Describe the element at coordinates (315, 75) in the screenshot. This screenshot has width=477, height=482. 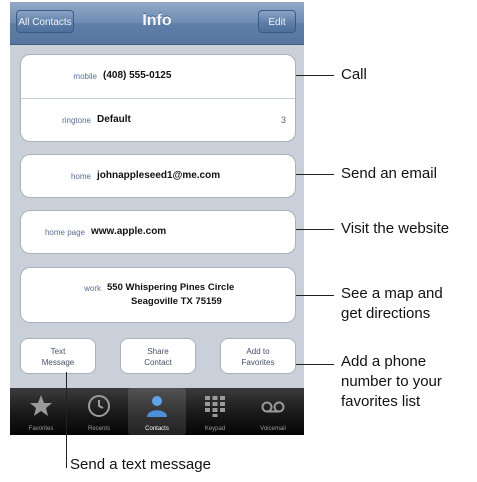
I see `call-callout-line` at that location.